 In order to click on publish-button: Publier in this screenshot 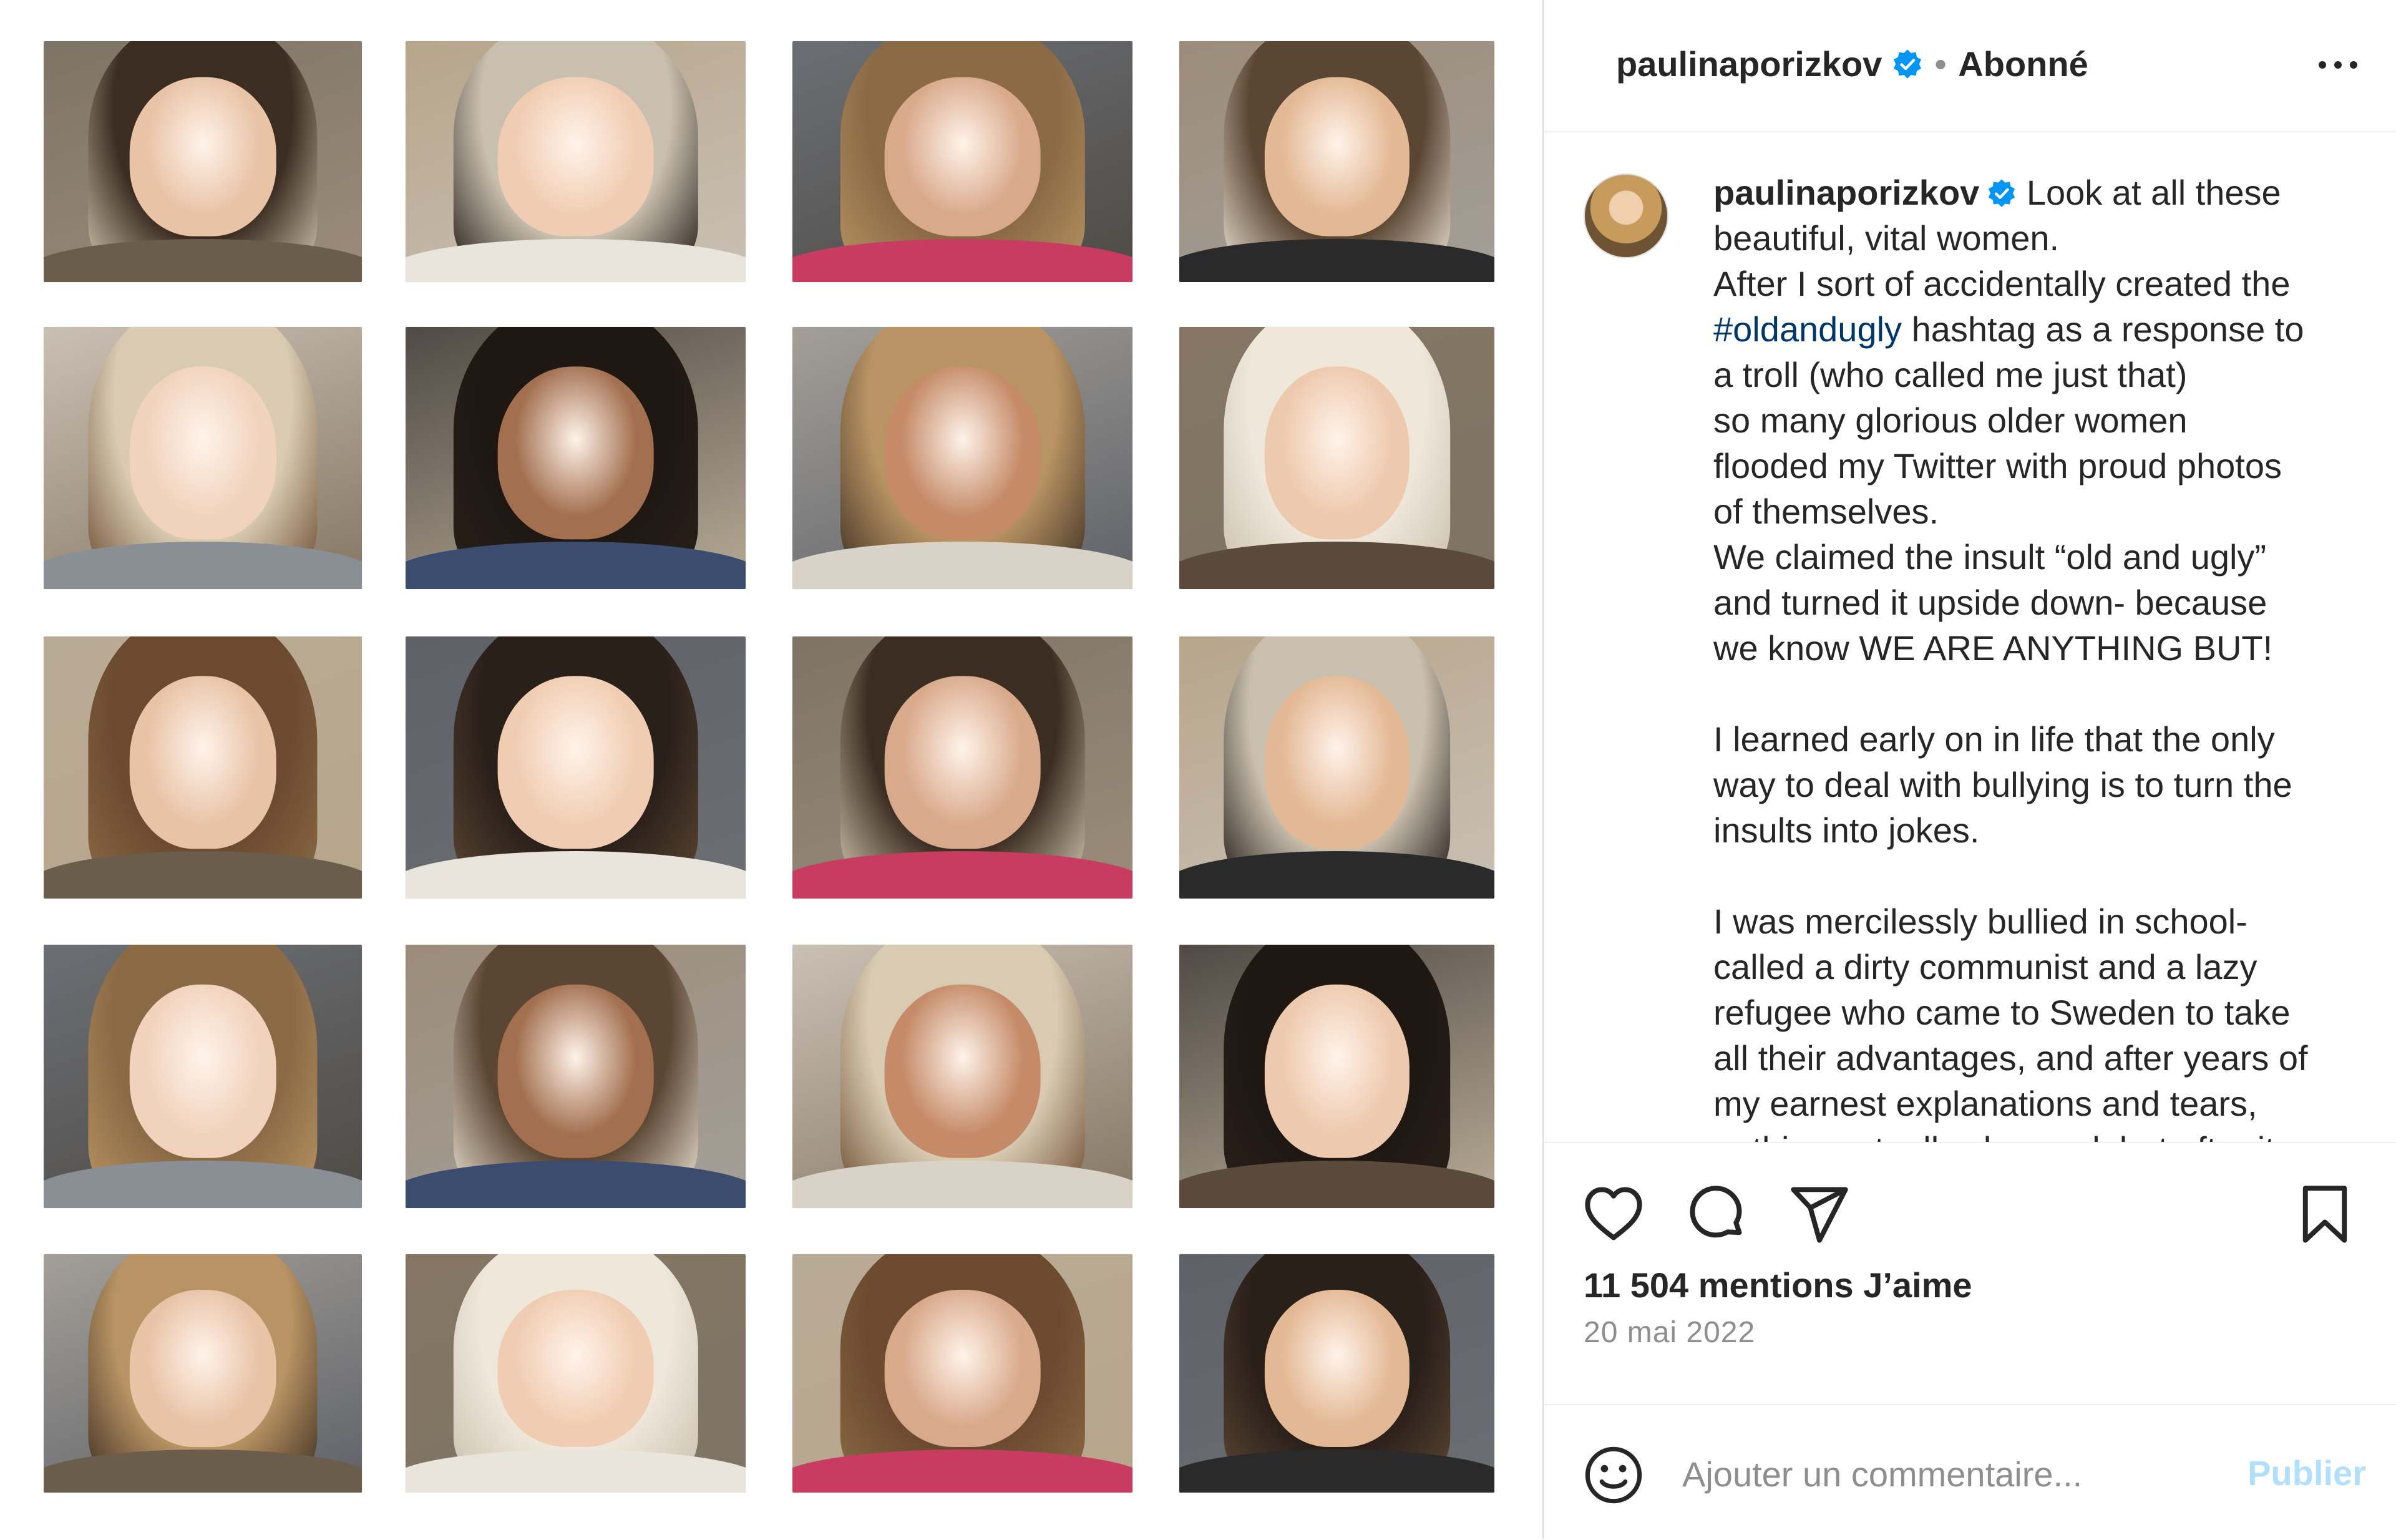, I will do `click(2306, 1473)`.